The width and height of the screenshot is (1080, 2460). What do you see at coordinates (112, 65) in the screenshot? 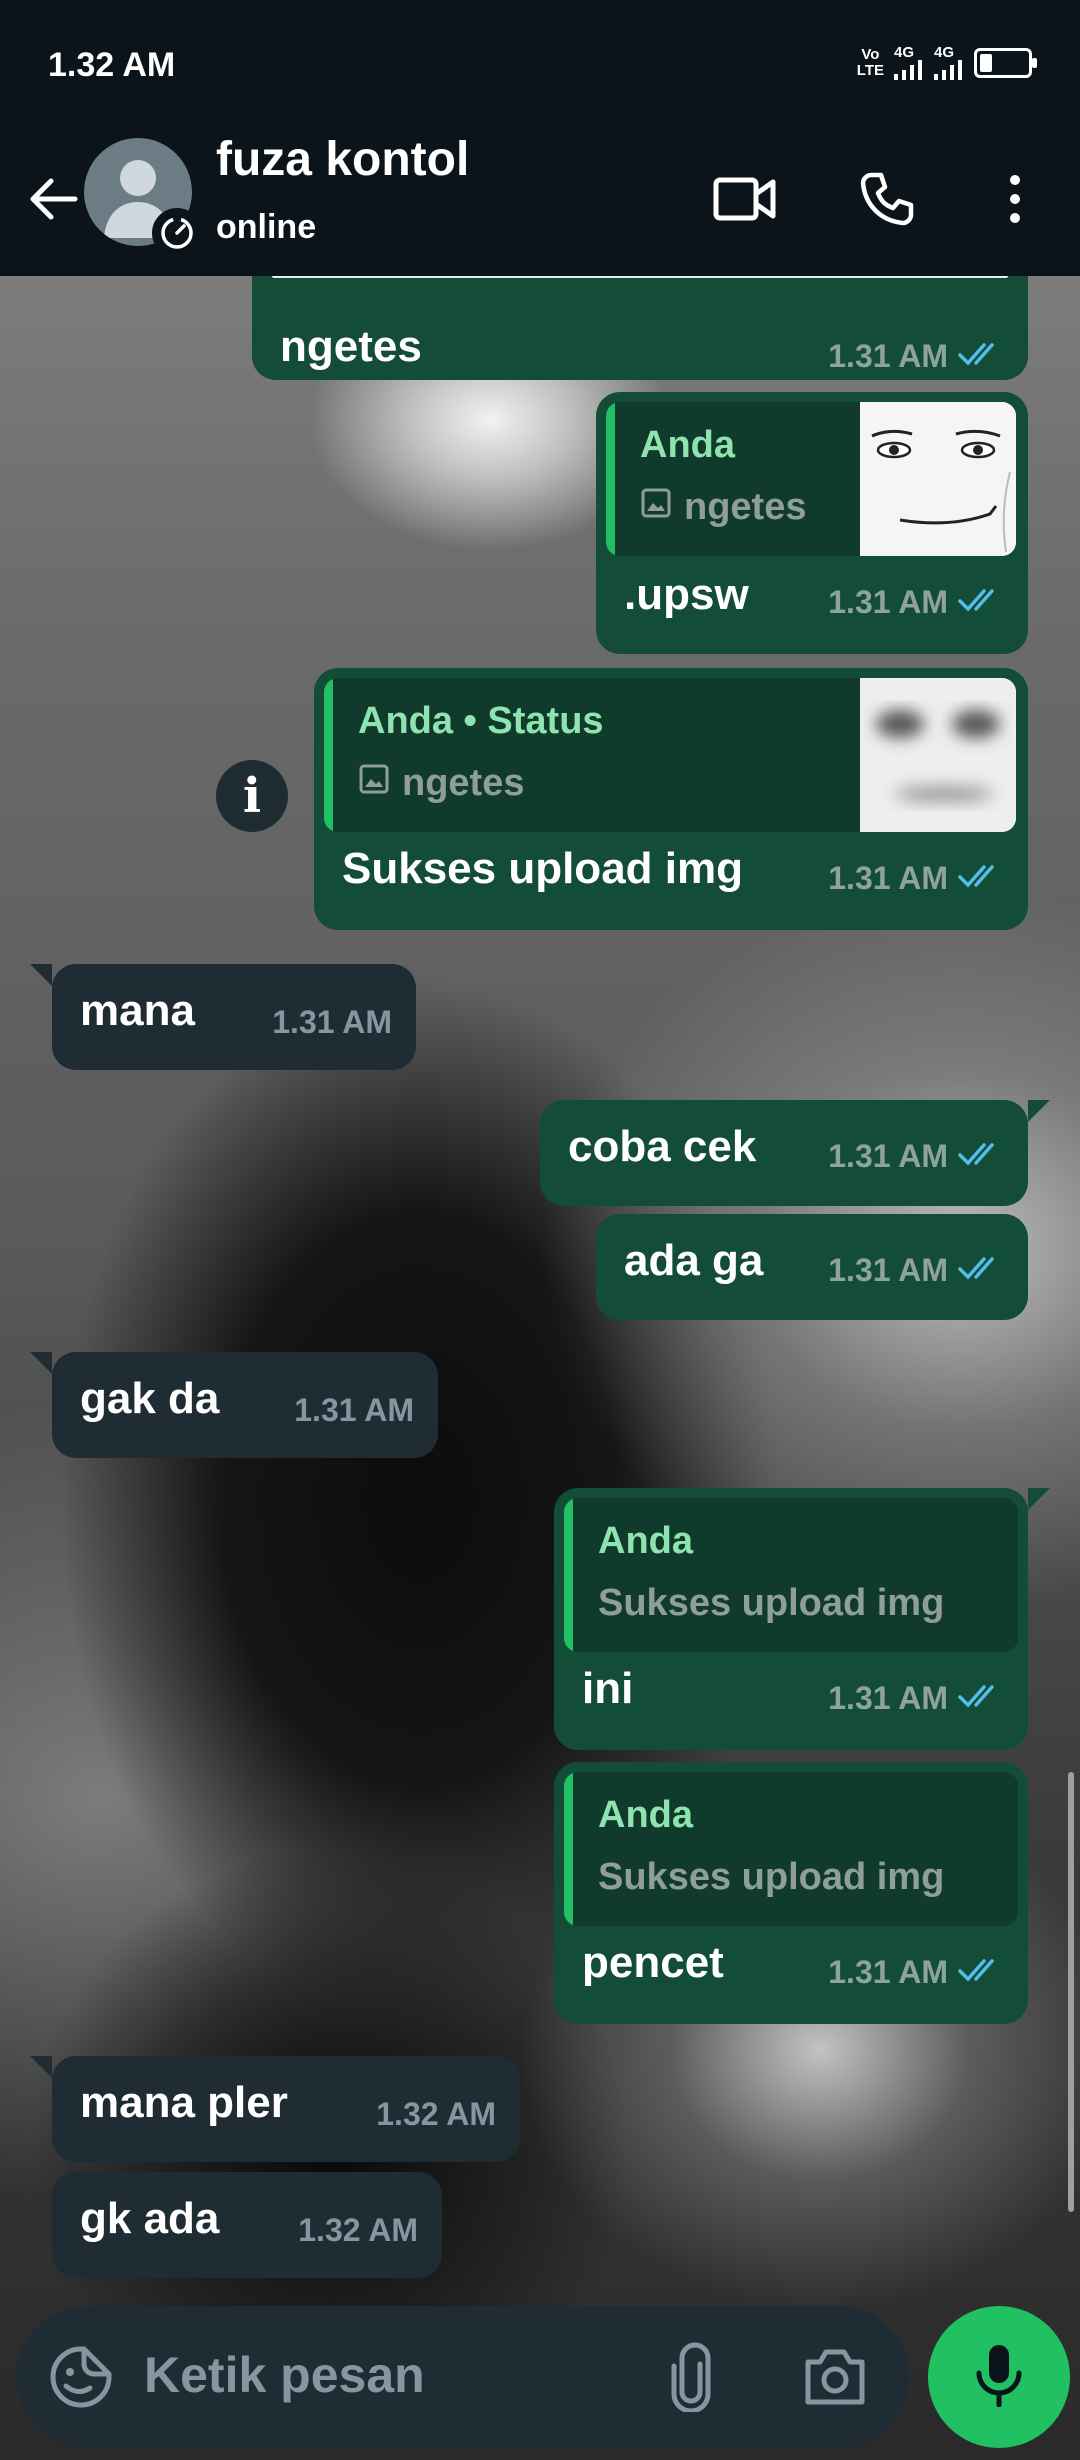
I see `status-time: 1.32 AM` at bounding box center [112, 65].